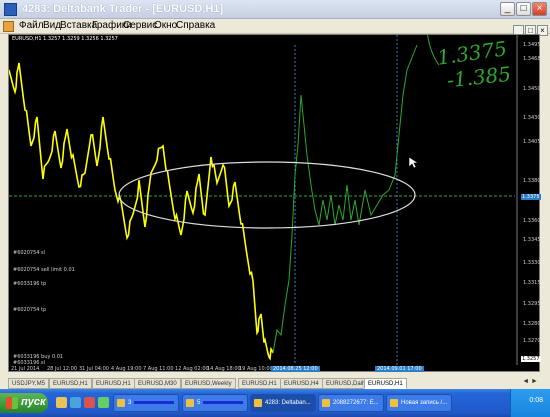  Describe the element at coordinates (532, 324) in the screenshot. I see `price-tick: 1.3280` at that location.